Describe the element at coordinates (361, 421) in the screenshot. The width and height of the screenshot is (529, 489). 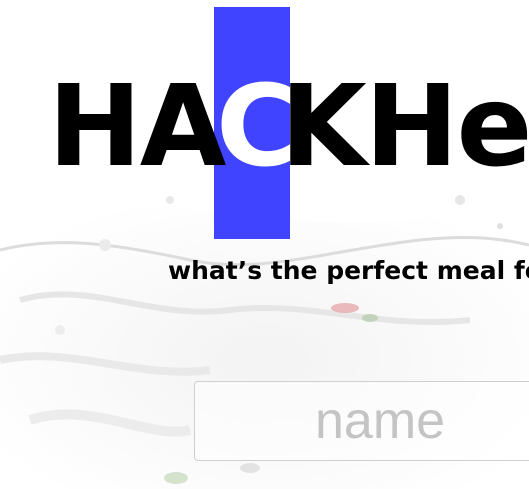
I see `name-input` at that location.